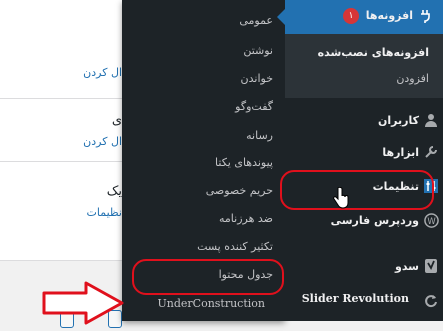  What do you see at coordinates (431, 301) in the screenshot?
I see `refresh-icon` at bounding box center [431, 301].